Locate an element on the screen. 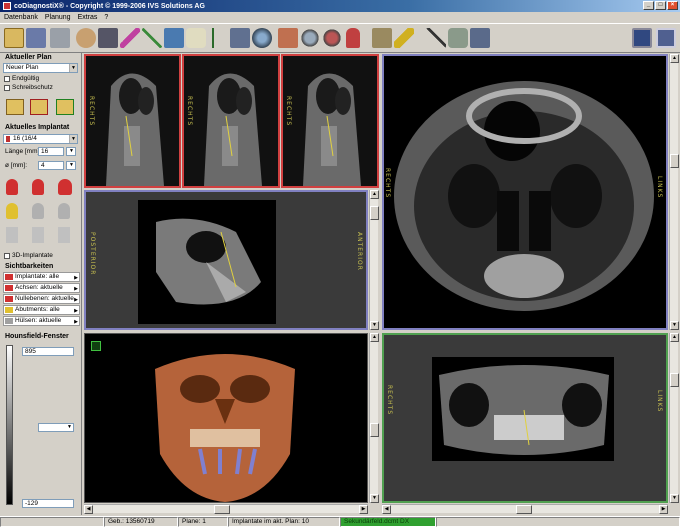 Image resolution: width=680 pixels, height=527 pixels. 3d-skull-image is located at coordinates (226, 418).